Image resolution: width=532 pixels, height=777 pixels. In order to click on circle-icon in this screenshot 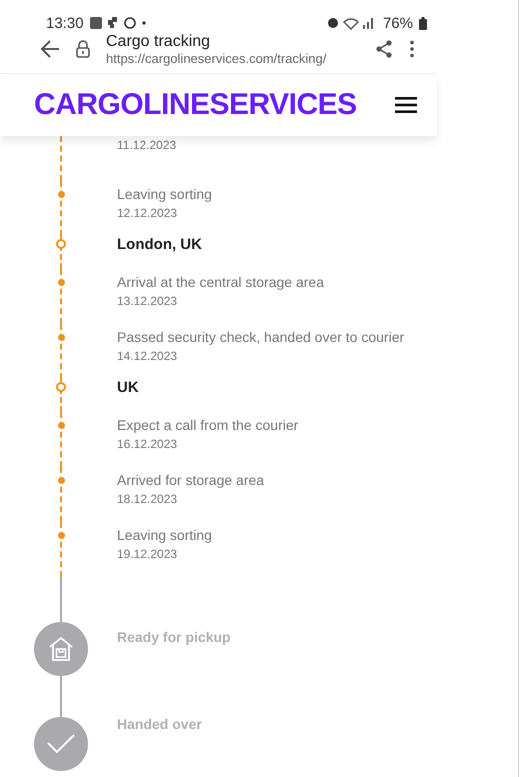, I will do `click(130, 23)`.